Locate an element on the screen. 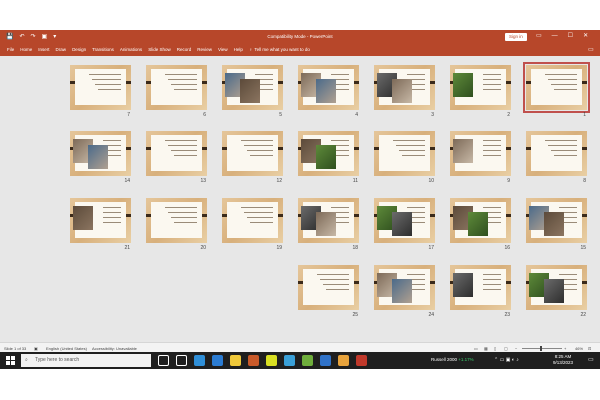 The height and width of the screenshot is (400, 600). clock: 8:25 AM 9/13/2023 is located at coordinates (563, 360).